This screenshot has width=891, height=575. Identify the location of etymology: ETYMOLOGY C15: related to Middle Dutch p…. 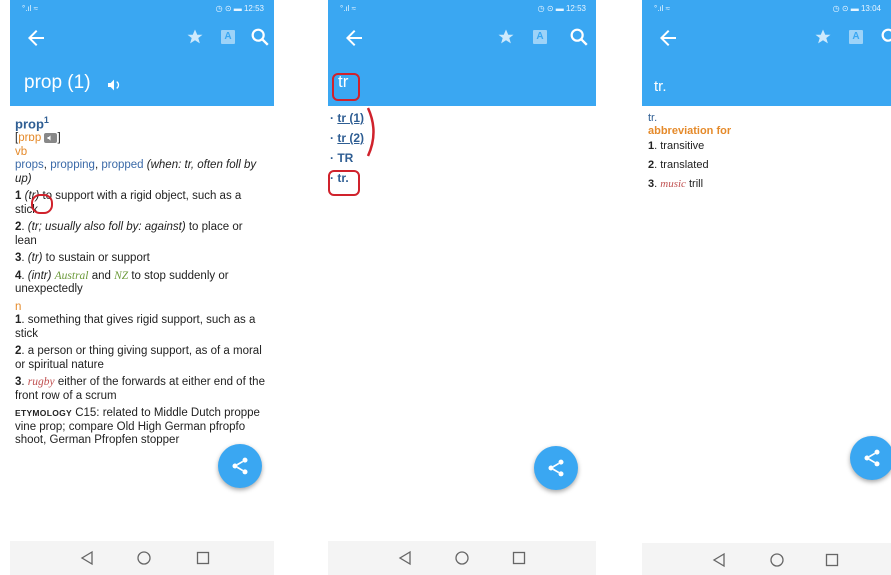
(140, 427).